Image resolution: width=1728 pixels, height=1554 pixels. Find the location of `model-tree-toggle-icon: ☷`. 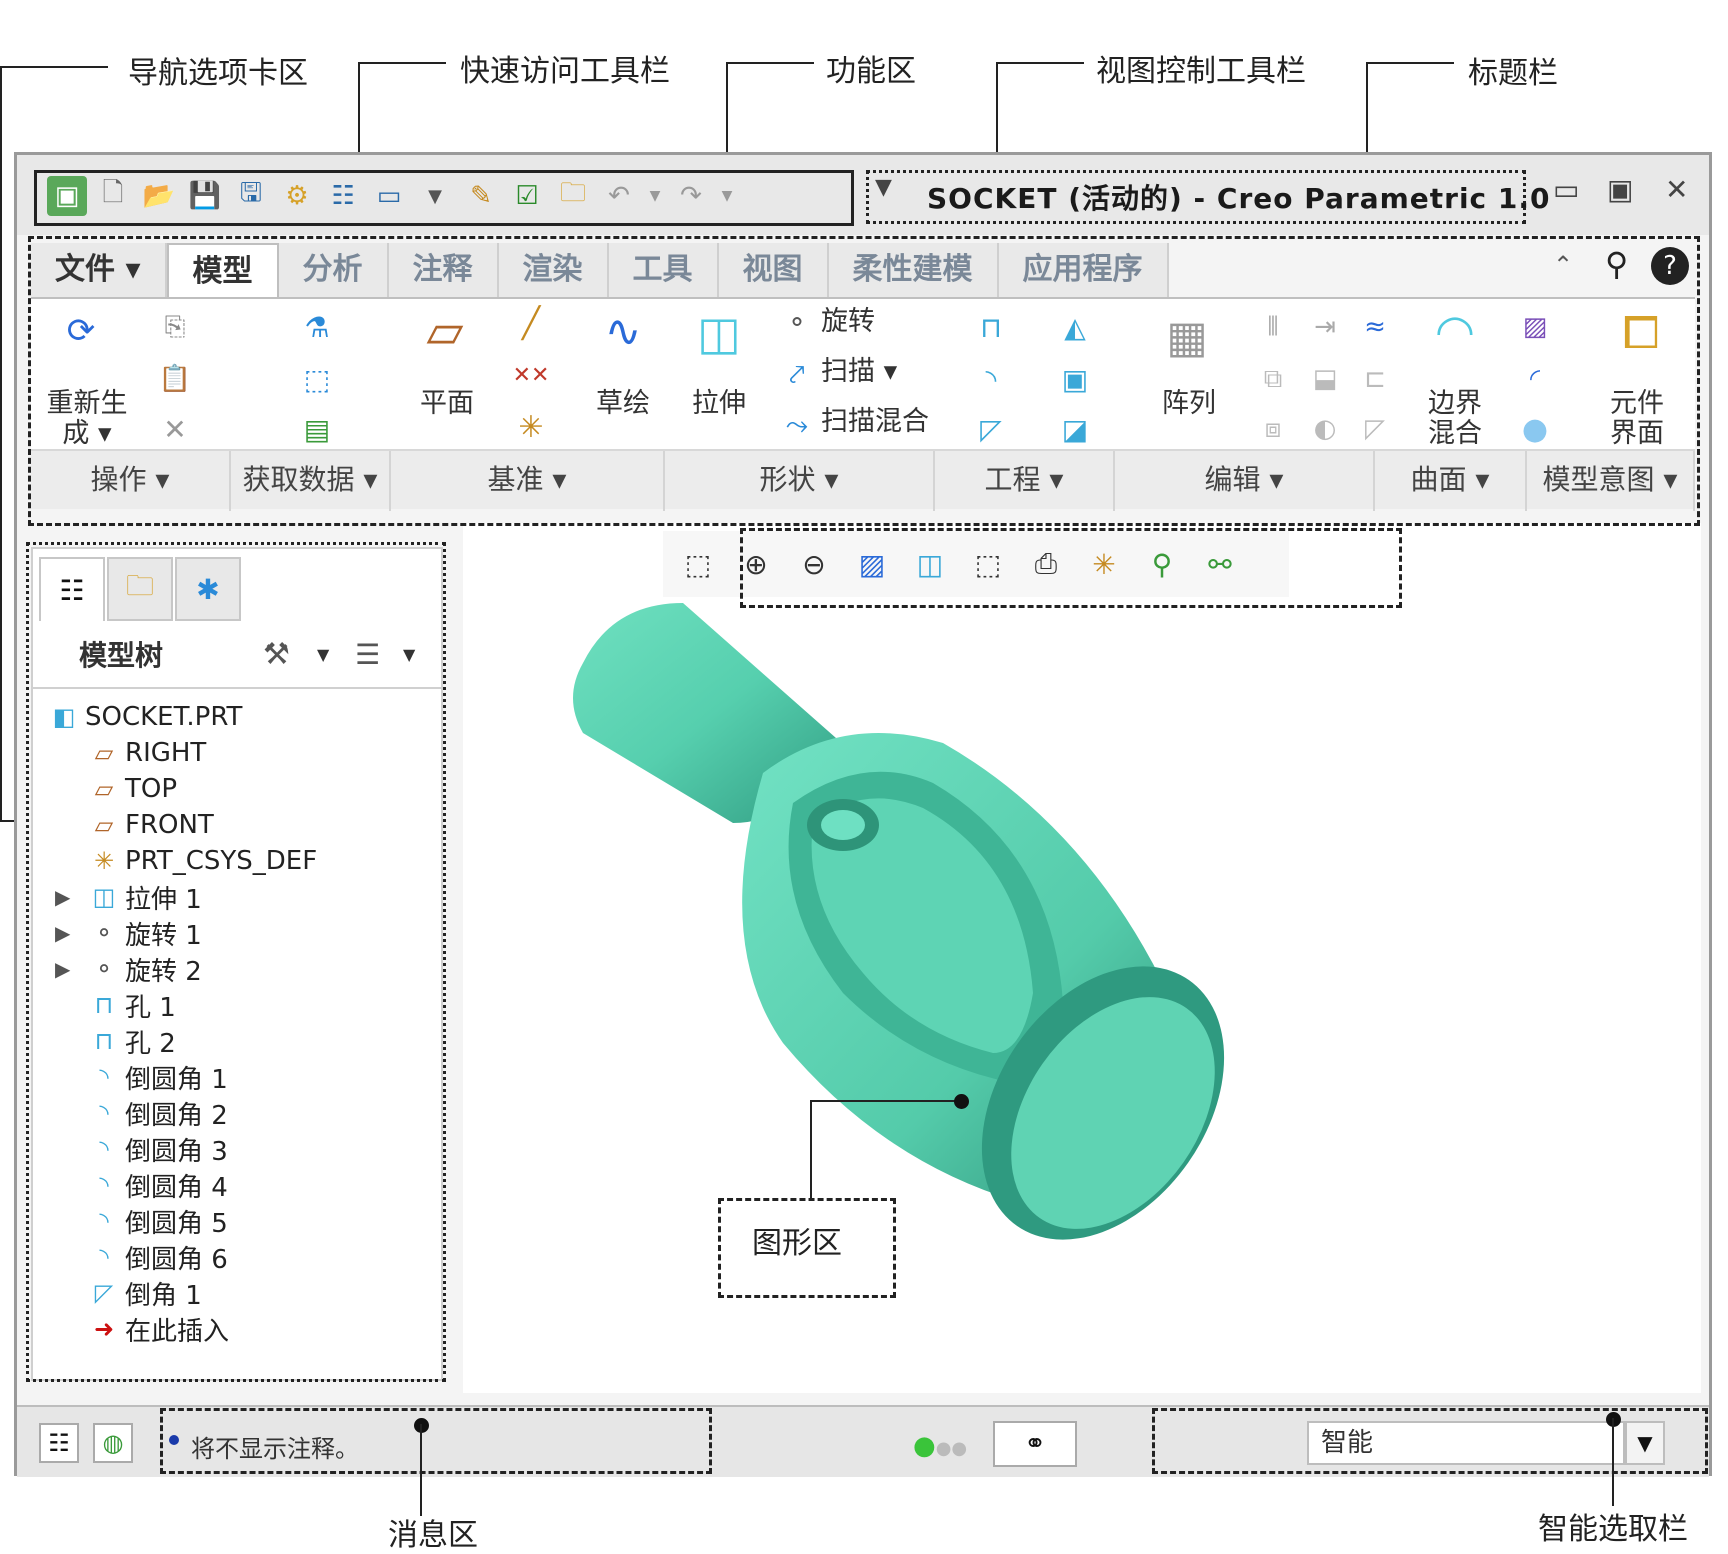

model-tree-toggle-icon: ☷ is located at coordinates (59, 1443).